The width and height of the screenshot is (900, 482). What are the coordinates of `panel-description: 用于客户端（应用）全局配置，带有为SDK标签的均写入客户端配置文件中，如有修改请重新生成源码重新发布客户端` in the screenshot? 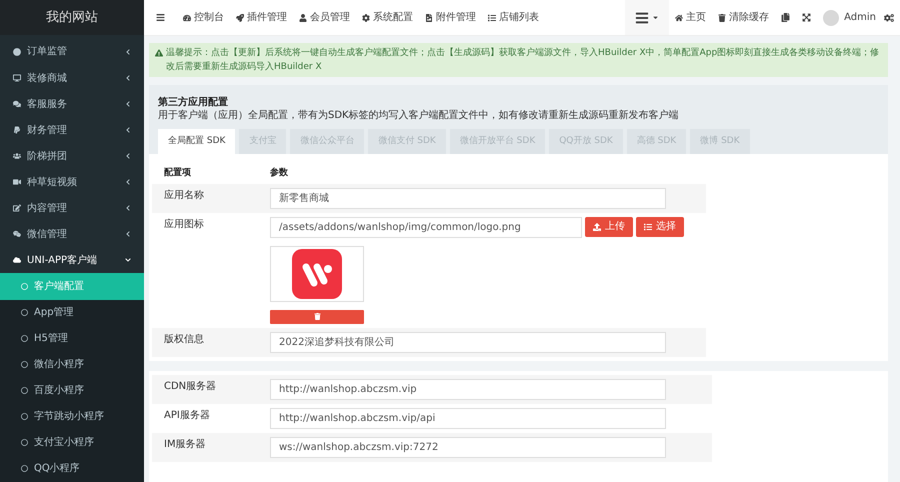 It's located at (419, 116).